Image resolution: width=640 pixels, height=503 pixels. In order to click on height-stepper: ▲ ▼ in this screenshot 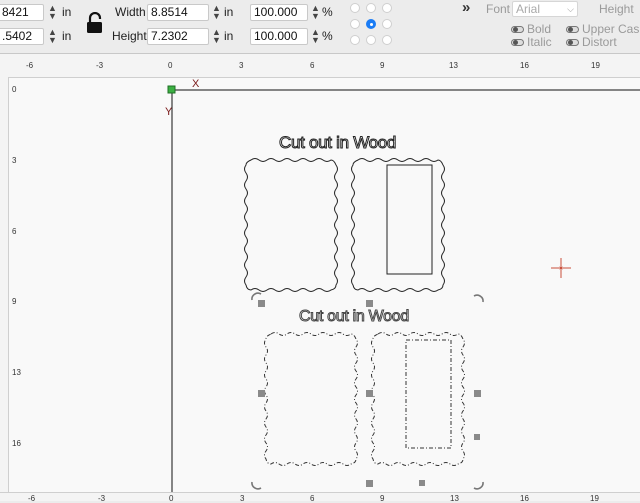, I will do `click(216, 36)`.